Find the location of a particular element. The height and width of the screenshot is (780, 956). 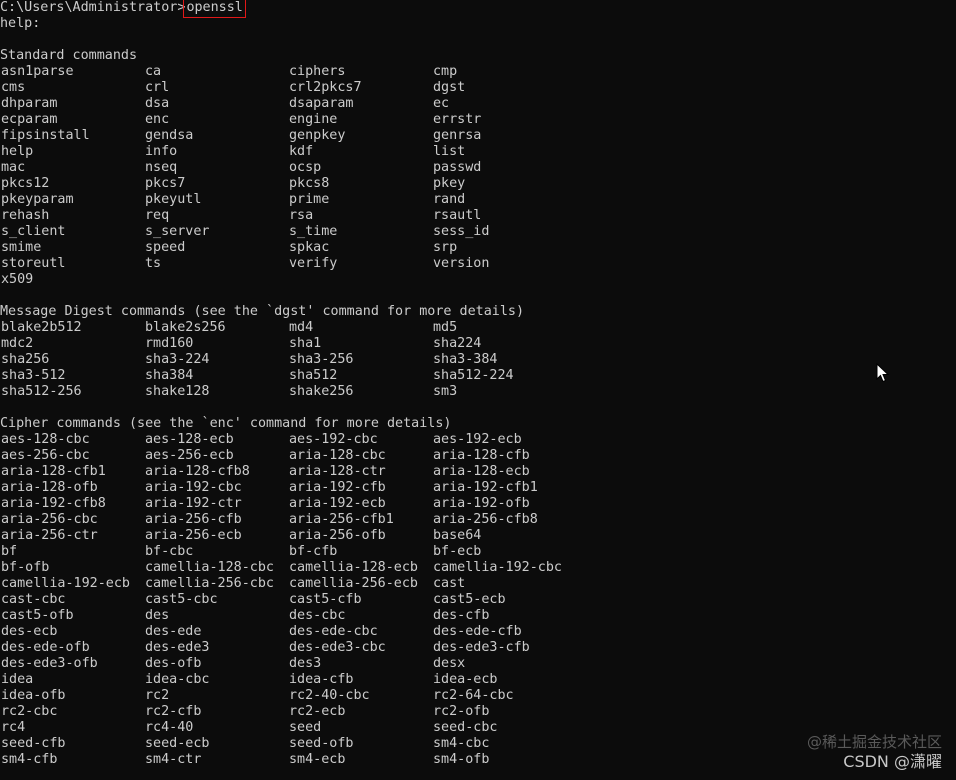

command-name: sm4-ofb is located at coordinates (461, 759).